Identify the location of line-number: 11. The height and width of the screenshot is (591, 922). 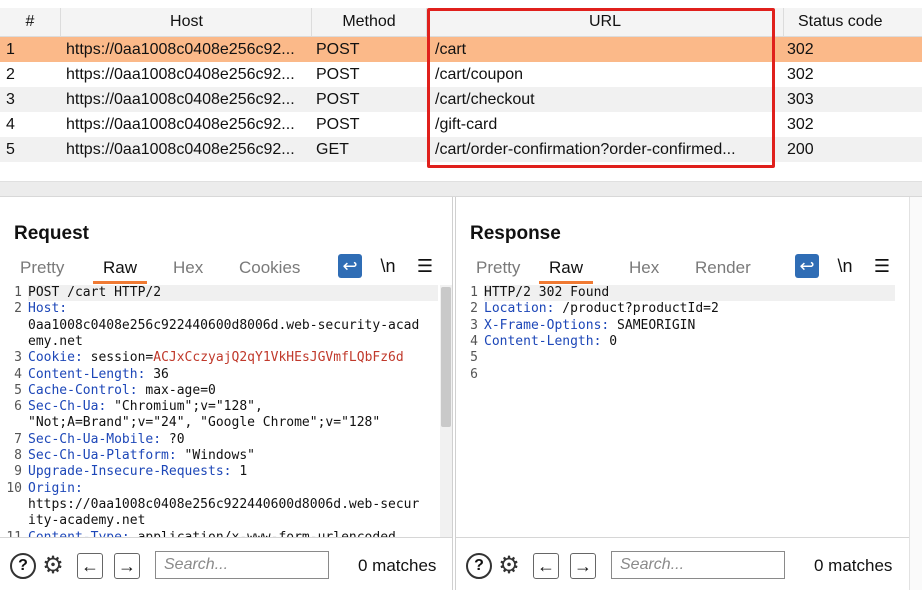
(14, 533).